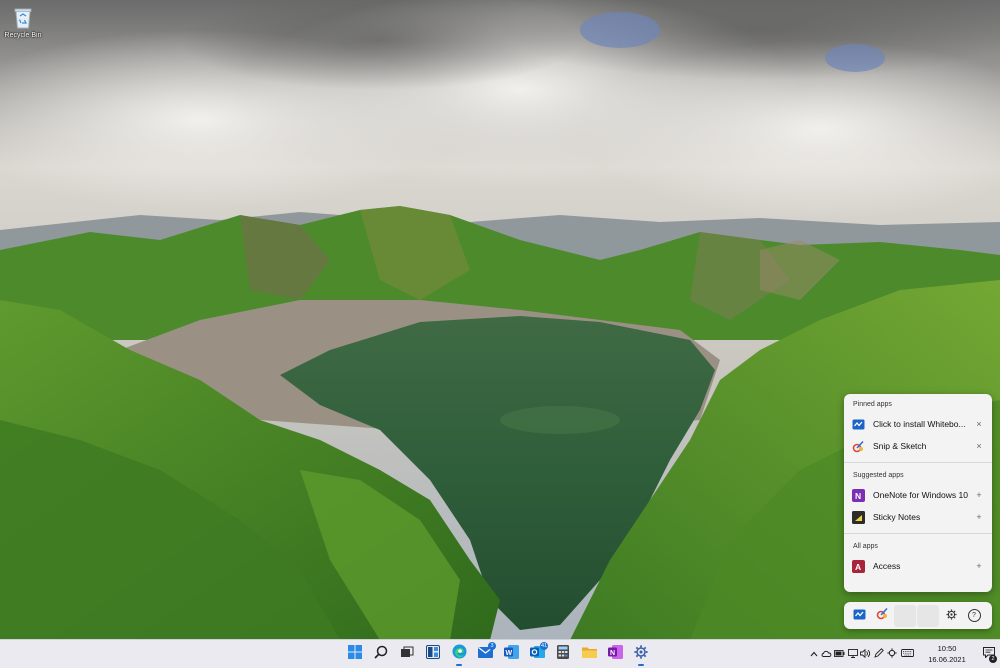 This screenshot has height=668, width=1000. I want to click on pinned-app-whiteboard: Click to install Whitebo... ×, so click(918, 424).